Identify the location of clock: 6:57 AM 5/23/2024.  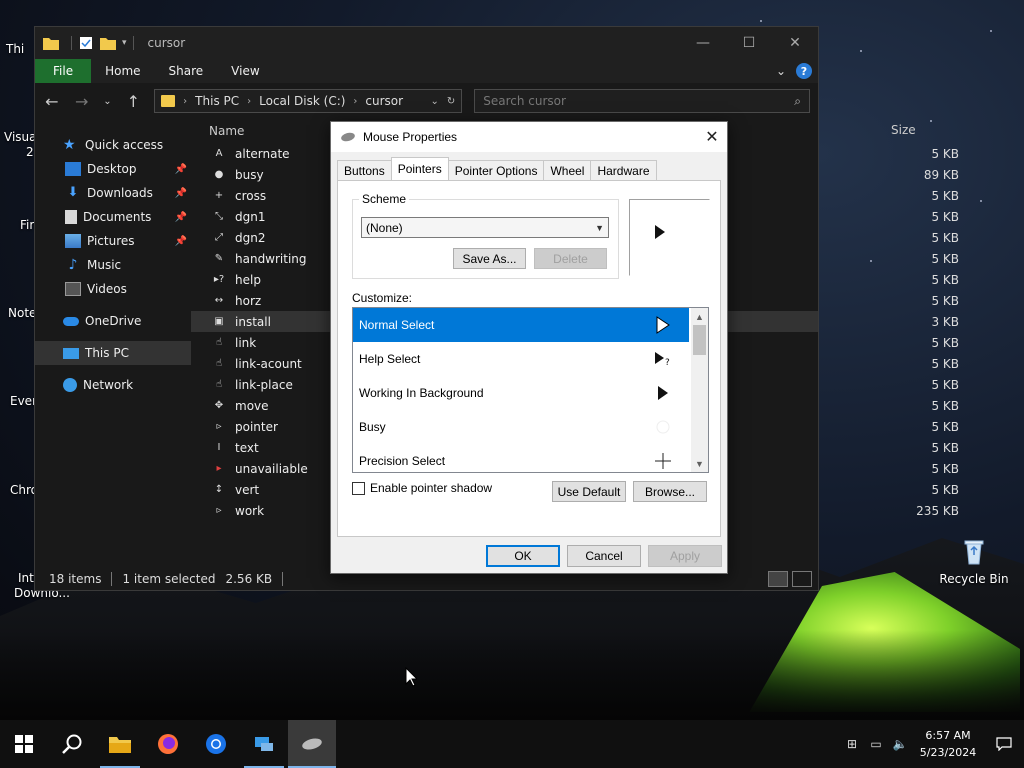
(948, 744).